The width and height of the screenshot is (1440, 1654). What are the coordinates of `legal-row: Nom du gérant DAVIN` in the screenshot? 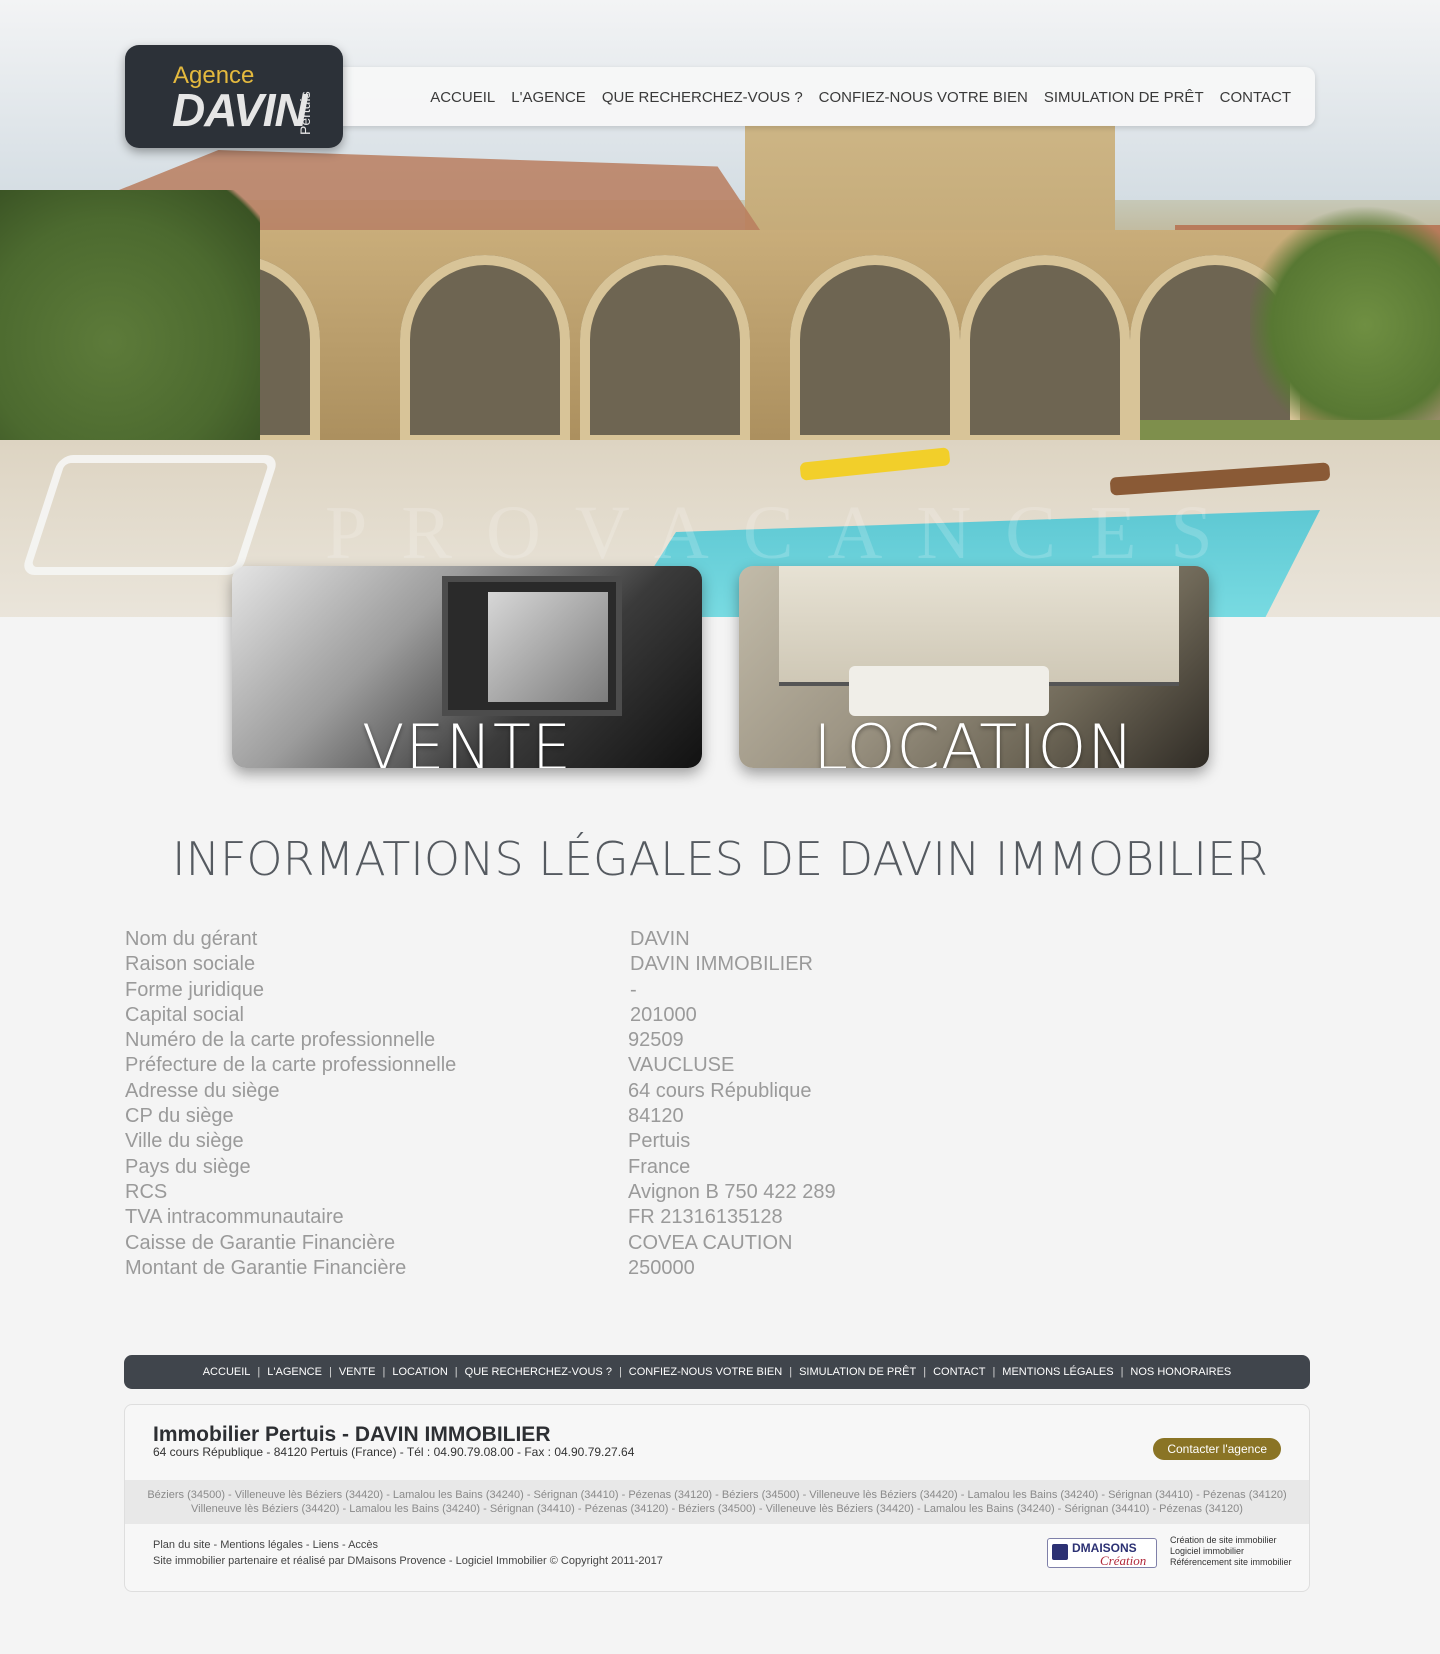 It's located at (575, 940).